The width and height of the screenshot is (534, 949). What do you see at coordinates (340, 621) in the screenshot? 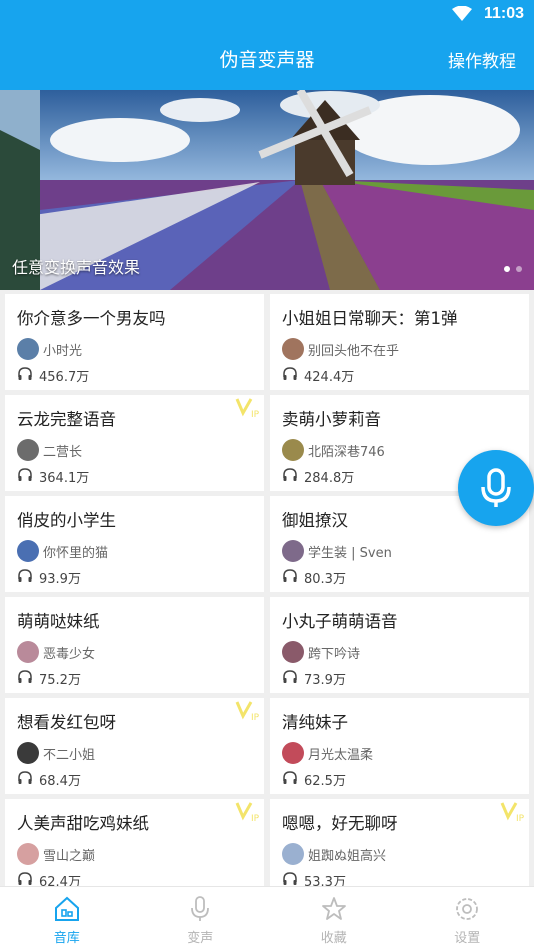
I see `voice-title: 小丸子萌萌语音` at bounding box center [340, 621].